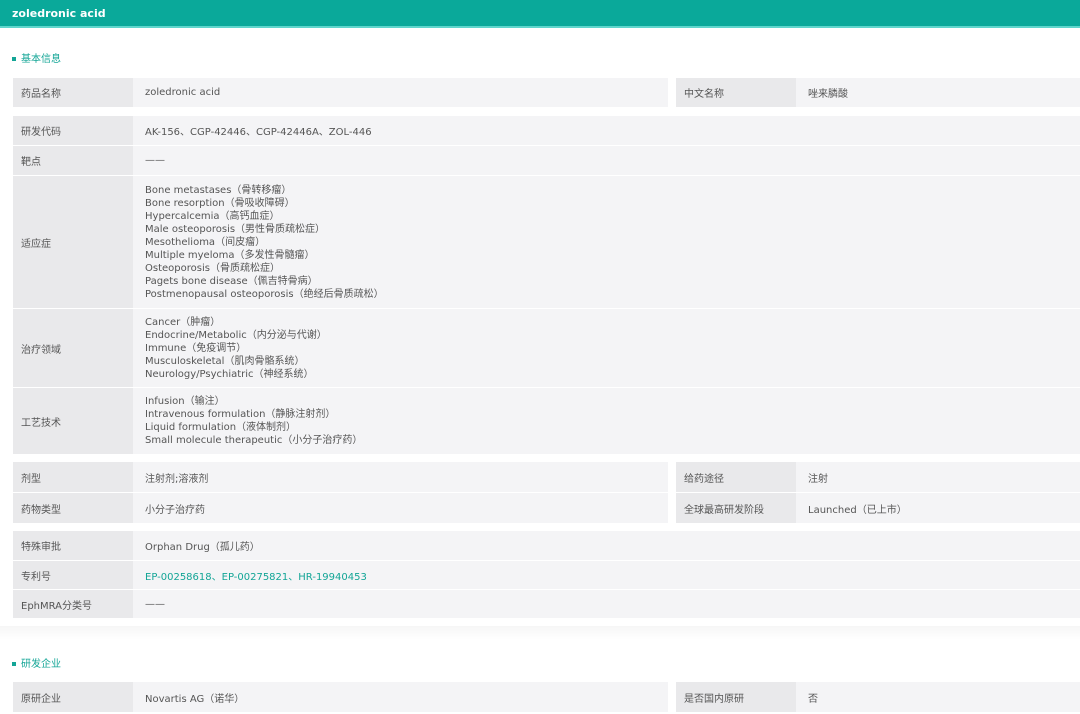  What do you see at coordinates (540, 14) in the screenshot?
I see `page-title: zoledronic acid` at bounding box center [540, 14].